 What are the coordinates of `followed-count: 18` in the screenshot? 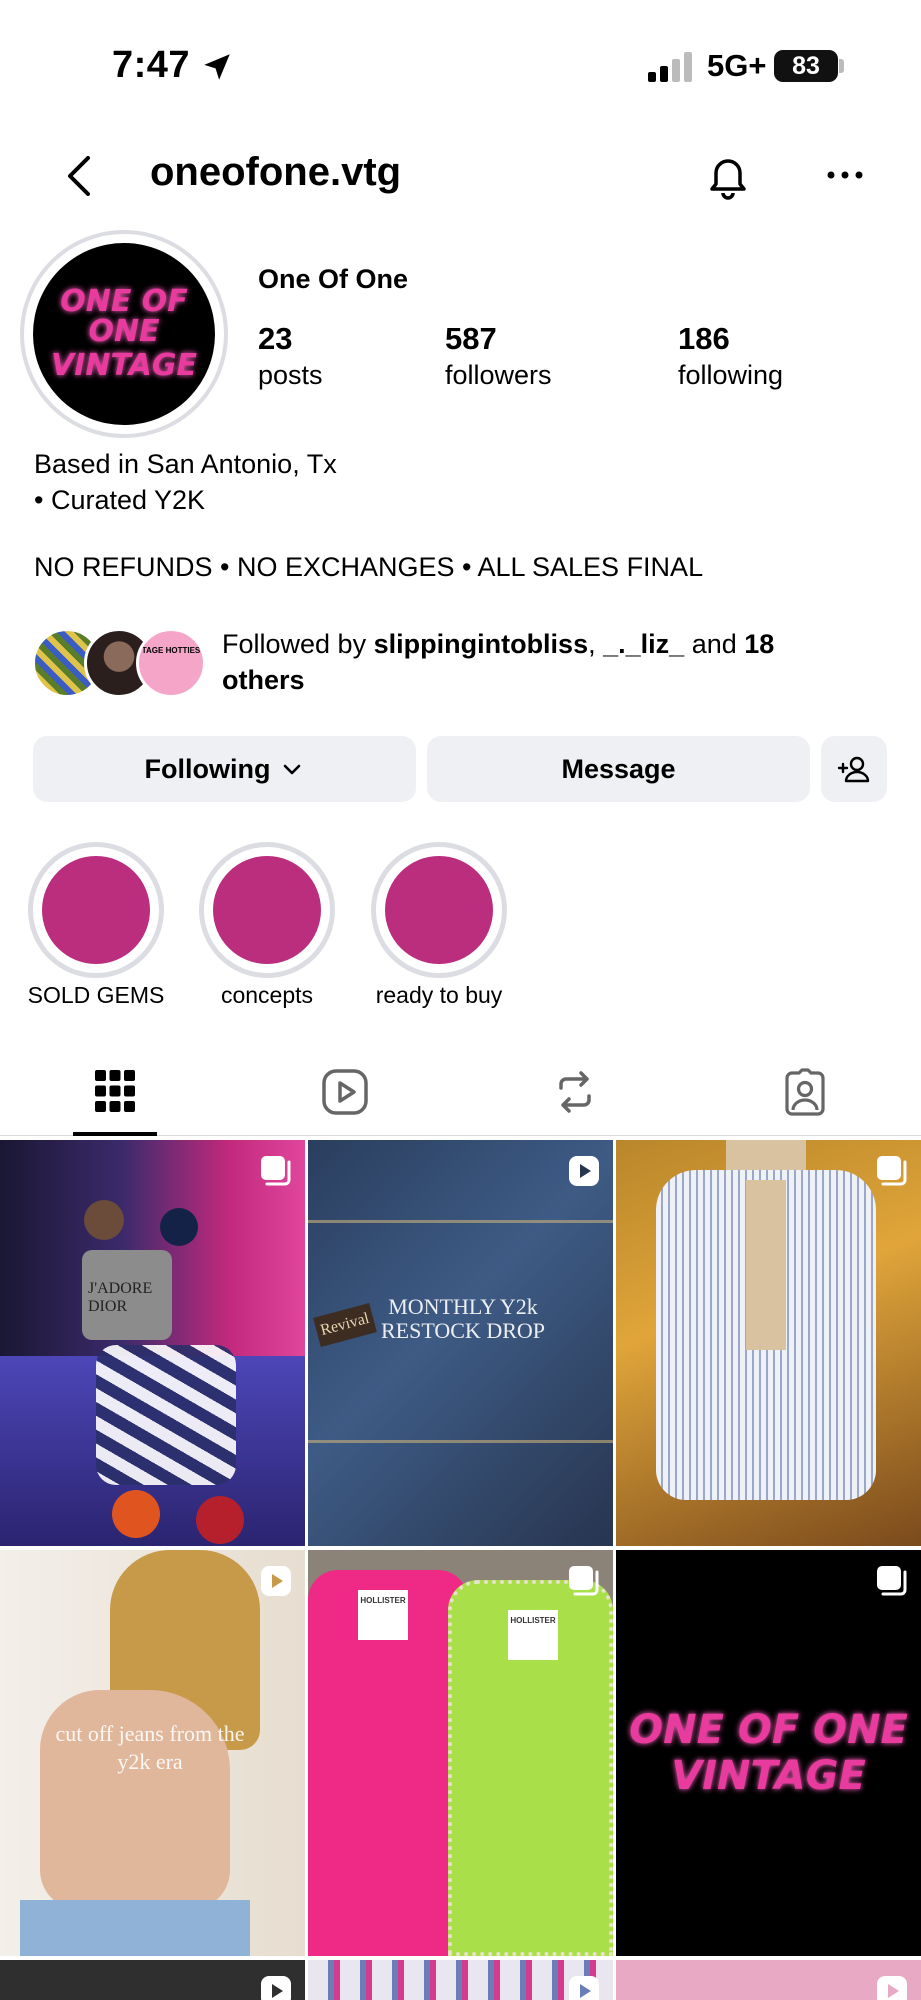 It's located at (759, 644).